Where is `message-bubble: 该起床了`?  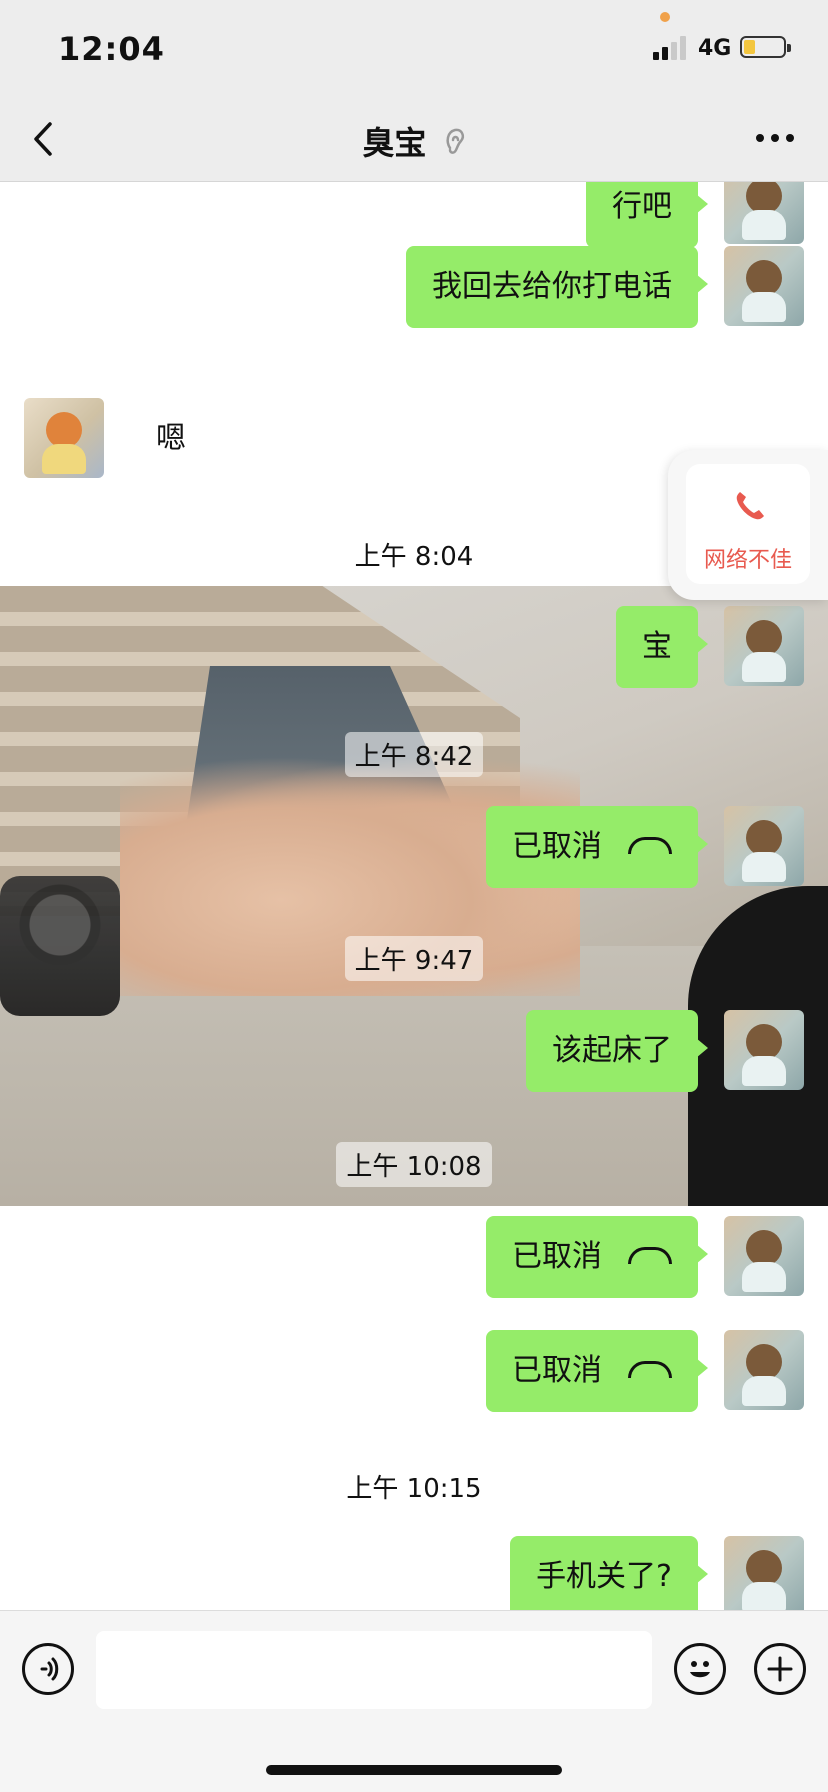 message-bubble: 该起床了 is located at coordinates (617, 1051).